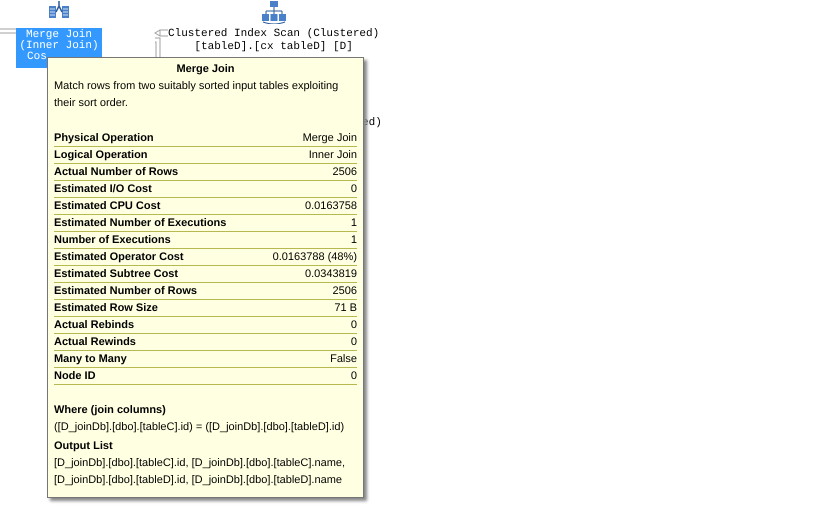 Image resolution: width=819 pixels, height=526 pixels. I want to click on index-scan-icon, so click(273, 12).